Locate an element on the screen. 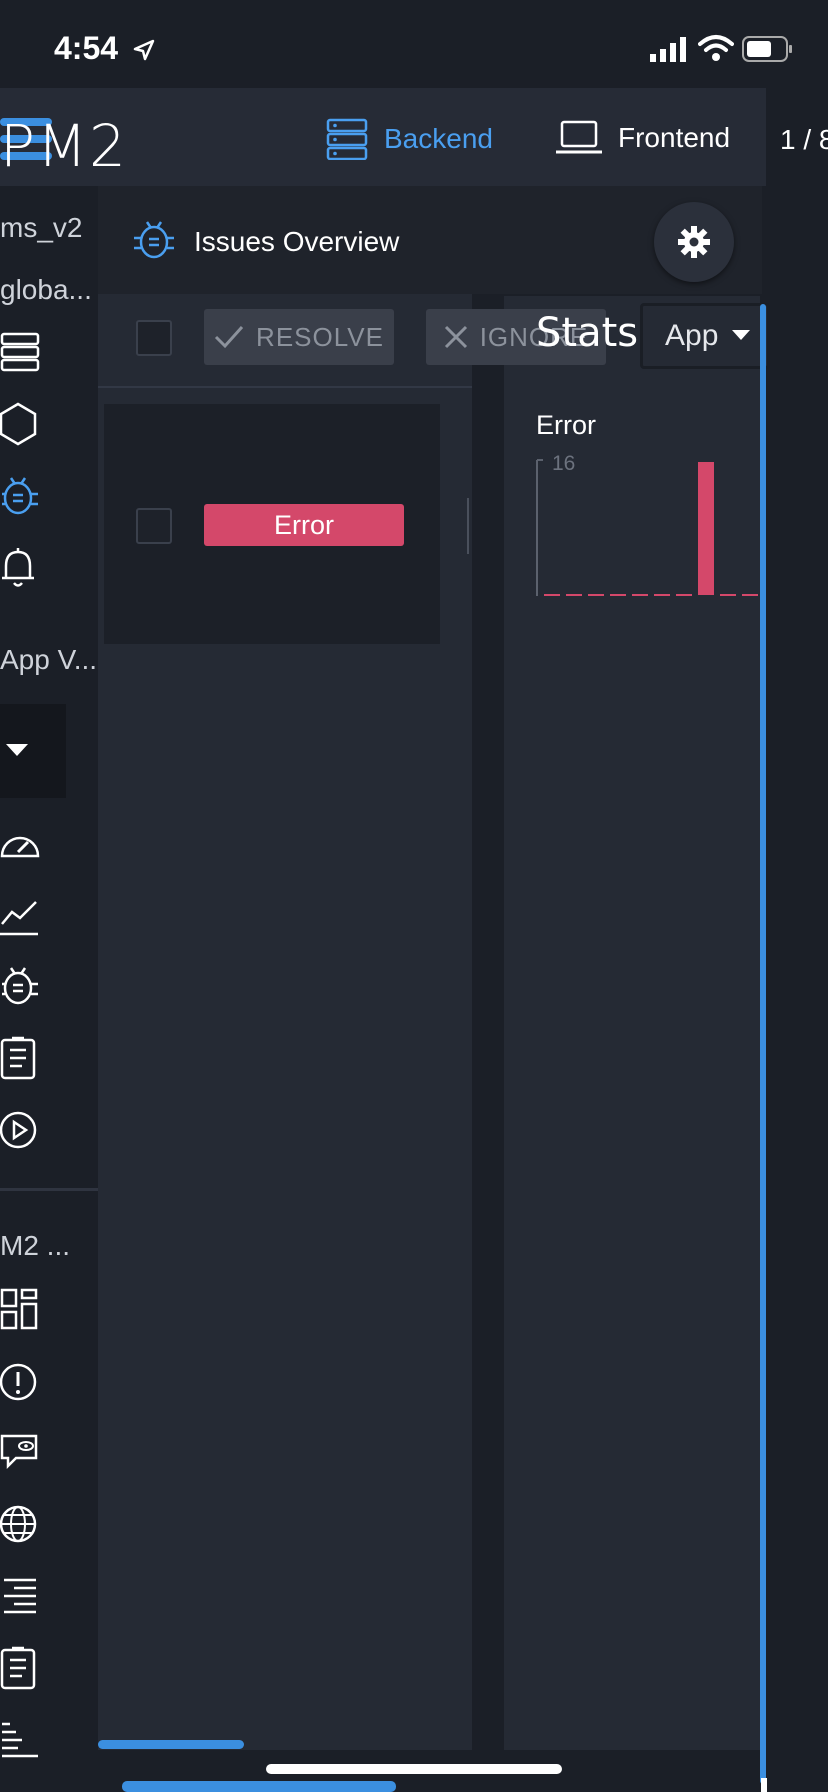 The width and height of the screenshot is (828, 1792). row-divider is located at coordinates (468, 526).